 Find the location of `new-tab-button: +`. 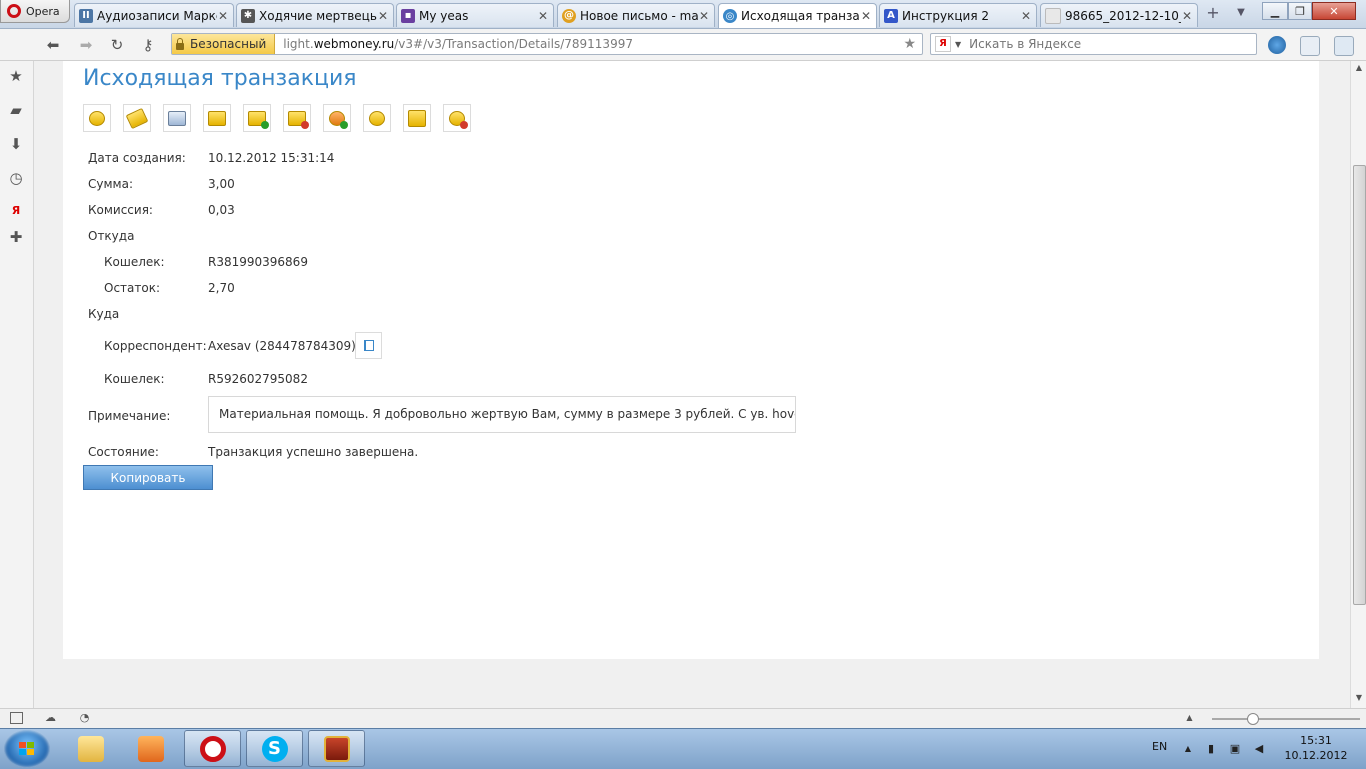

new-tab-button: + is located at coordinates (1213, 13).